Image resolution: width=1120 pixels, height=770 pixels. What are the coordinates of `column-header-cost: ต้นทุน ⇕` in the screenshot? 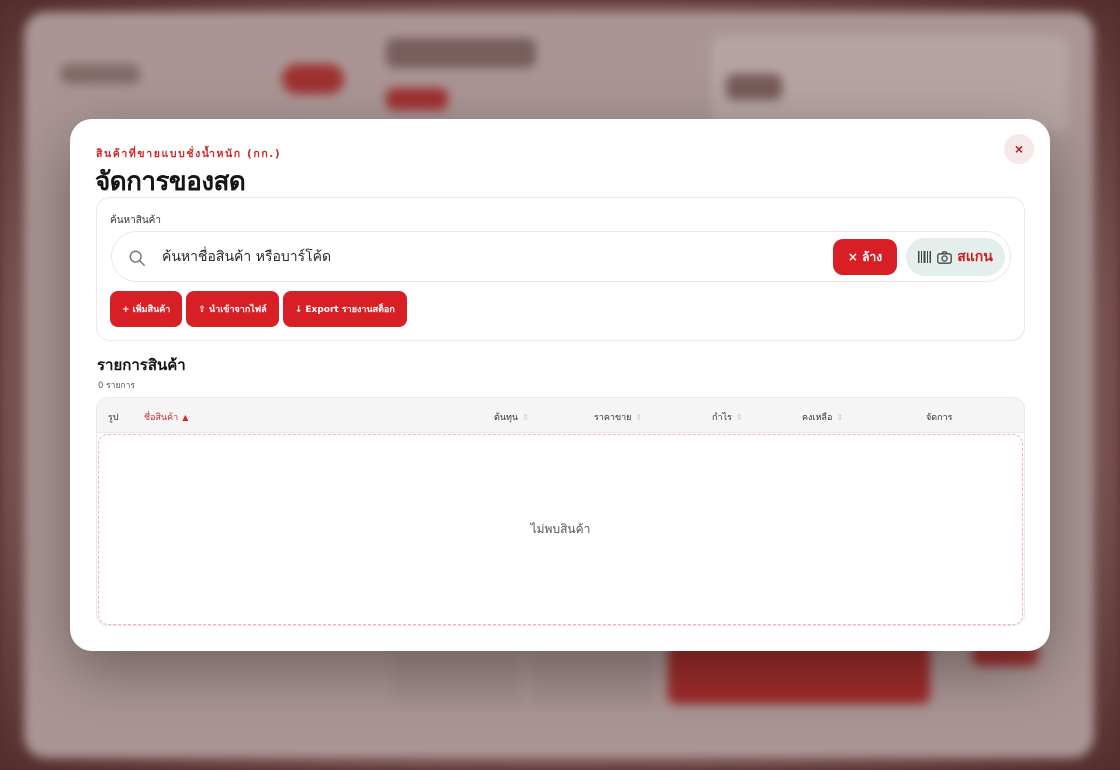 It's located at (511, 417).